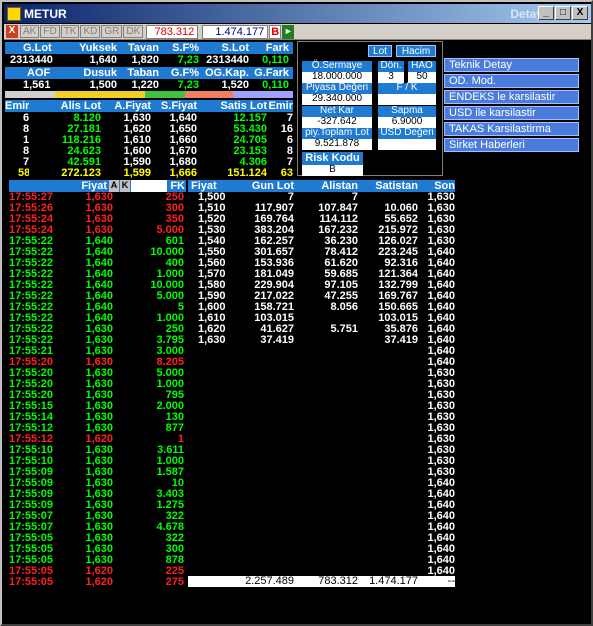 The width and height of the screenshot is (593, 626). I want to click on fiyat-totals: 2.257.489 783.312 1.474.177 --, so click(321, 581).